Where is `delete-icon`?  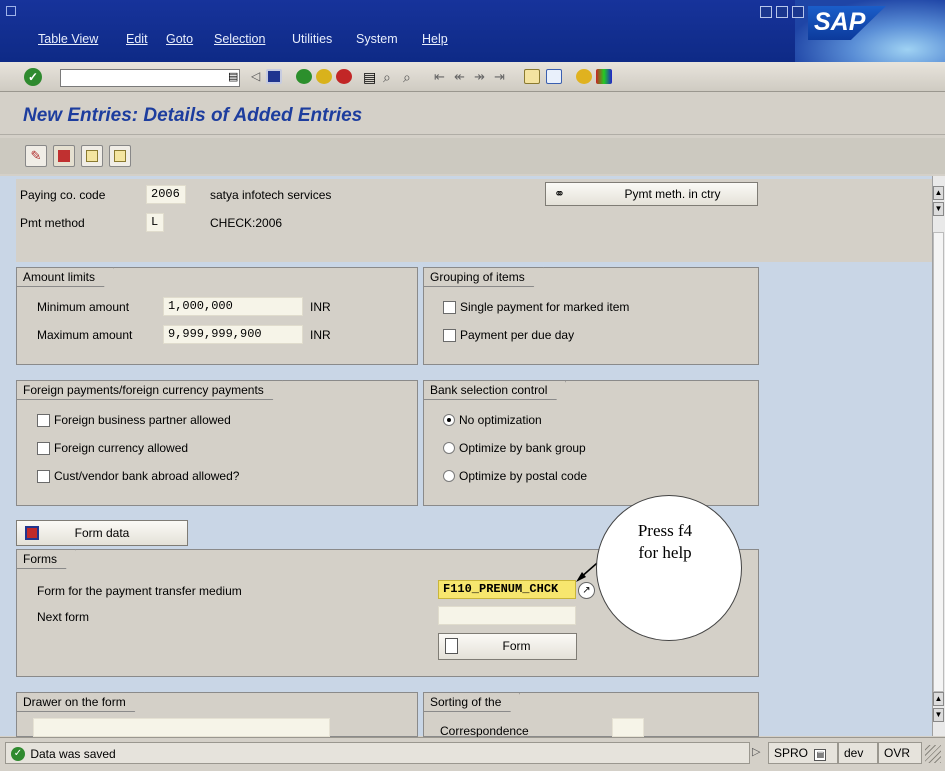
delete-icon is located at coordinates (64, 156).